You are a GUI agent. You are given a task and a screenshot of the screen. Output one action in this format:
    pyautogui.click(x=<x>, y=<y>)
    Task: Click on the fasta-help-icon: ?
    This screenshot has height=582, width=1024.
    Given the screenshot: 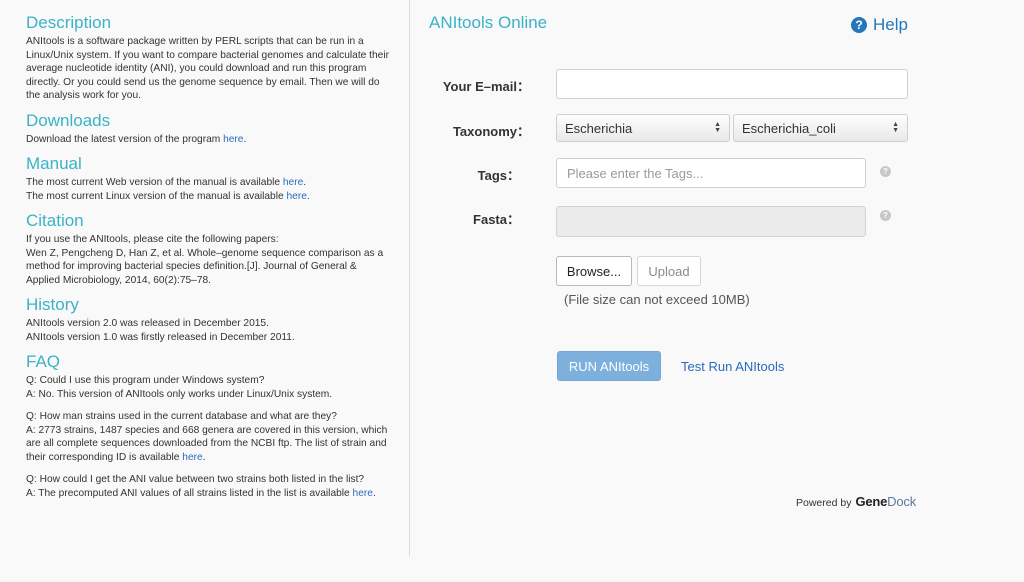 What is the action you would take?
    pyautogui.click(x=885, y=215)
    